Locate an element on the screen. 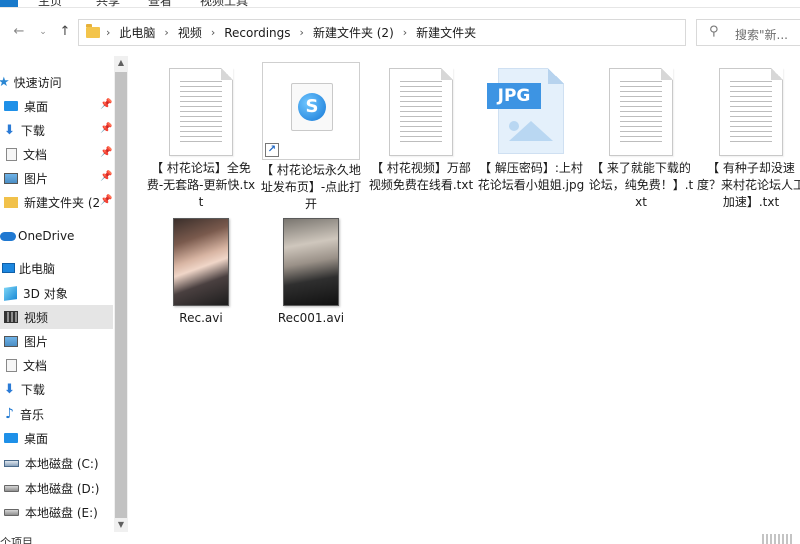 The image size is (800, 544). sidebar-item-downloads-pc: ⬇ 下载 is located at coordinates (56, 389).